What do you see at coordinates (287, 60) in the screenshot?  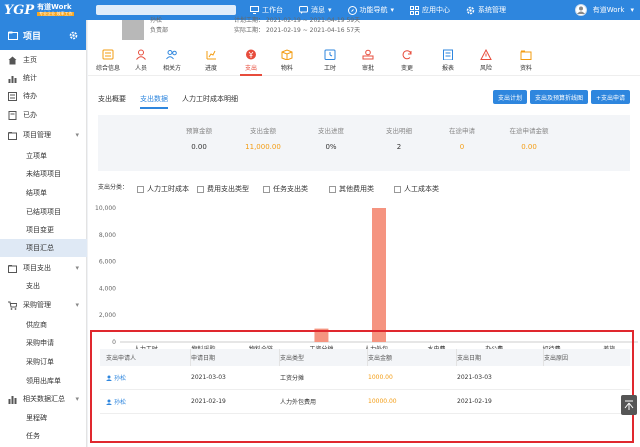 I see `tab-5: 物料` at bounding box center [287, 60].